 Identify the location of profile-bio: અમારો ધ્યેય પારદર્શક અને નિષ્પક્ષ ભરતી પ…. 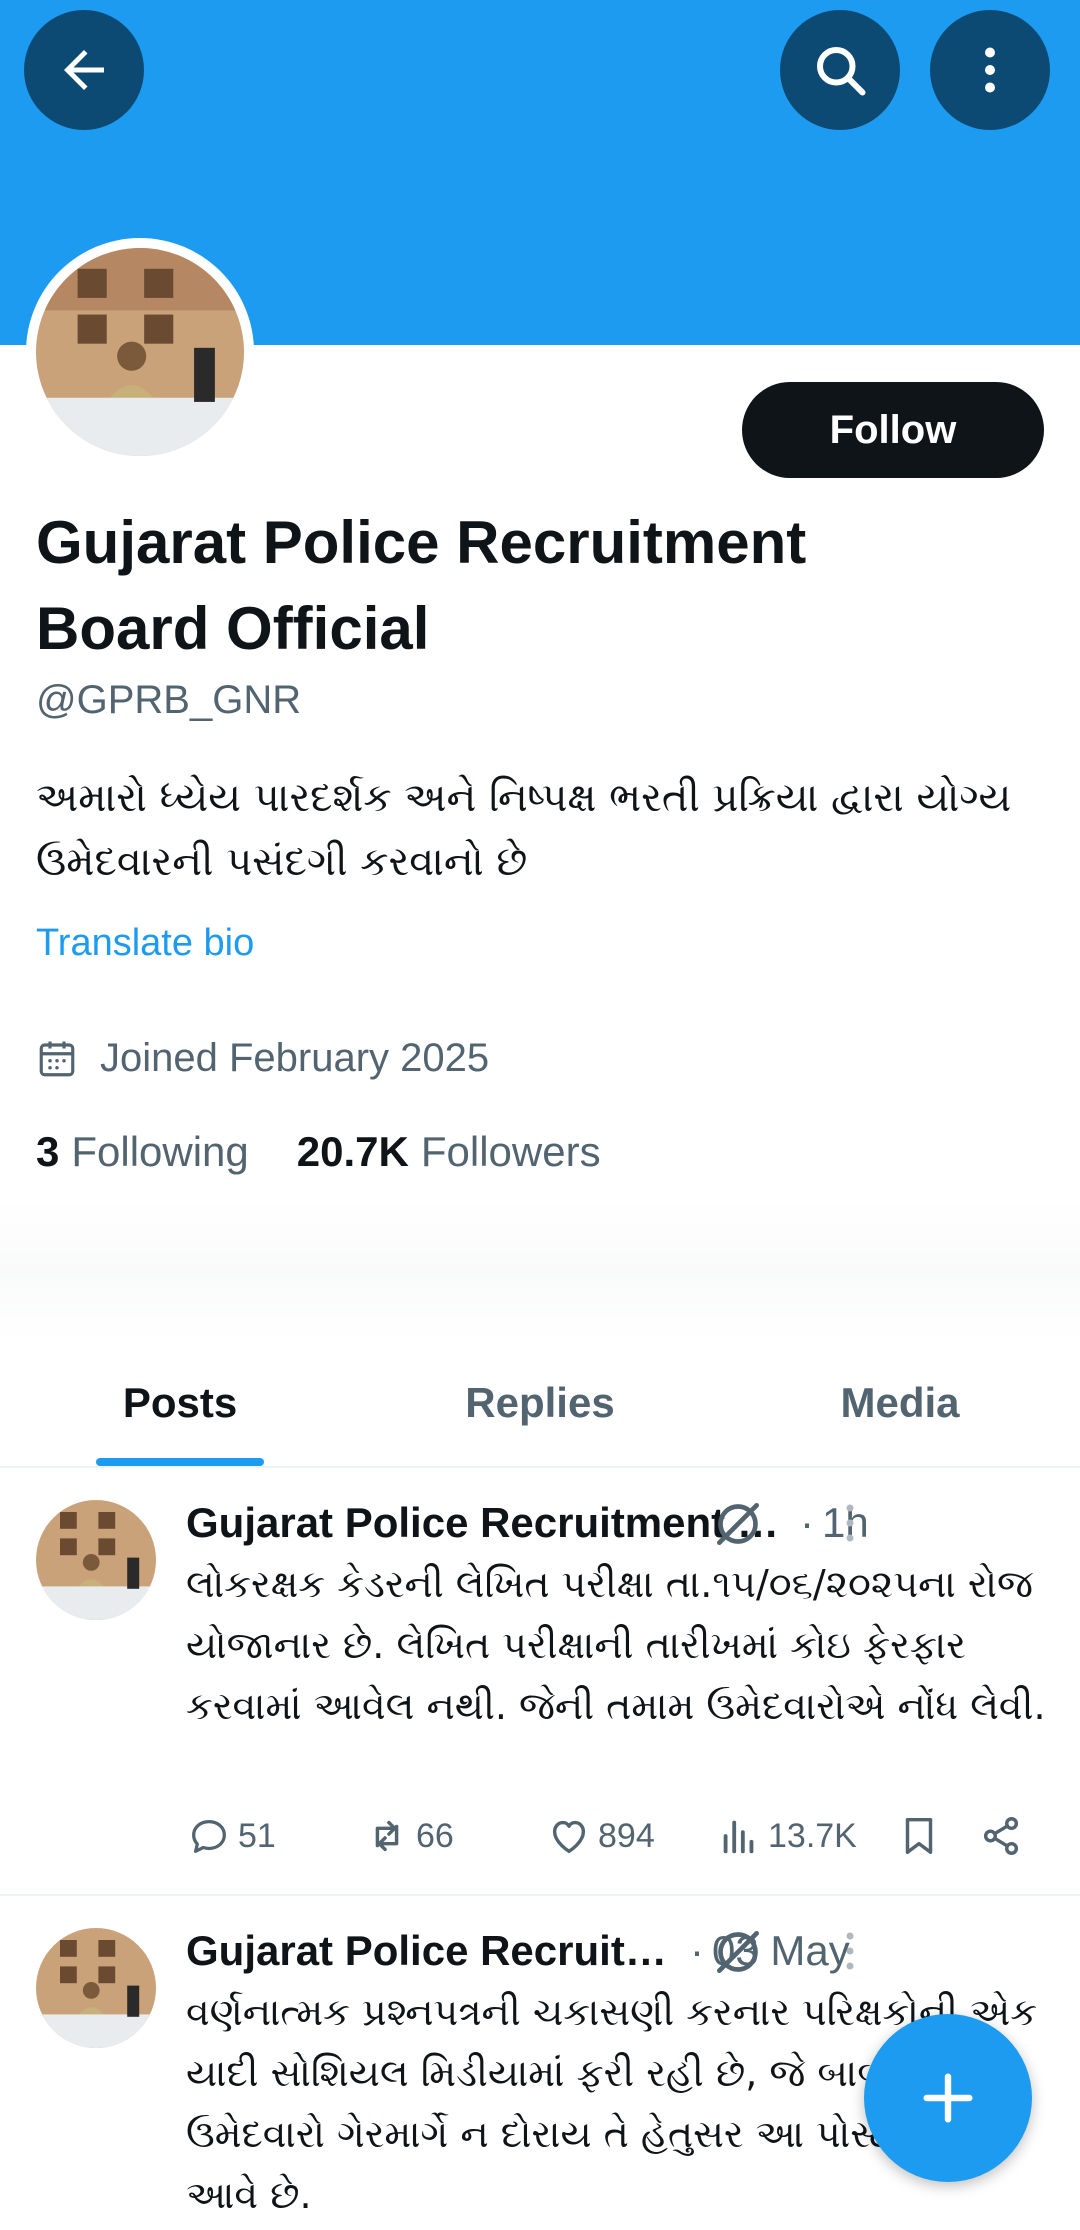
(524, 830).